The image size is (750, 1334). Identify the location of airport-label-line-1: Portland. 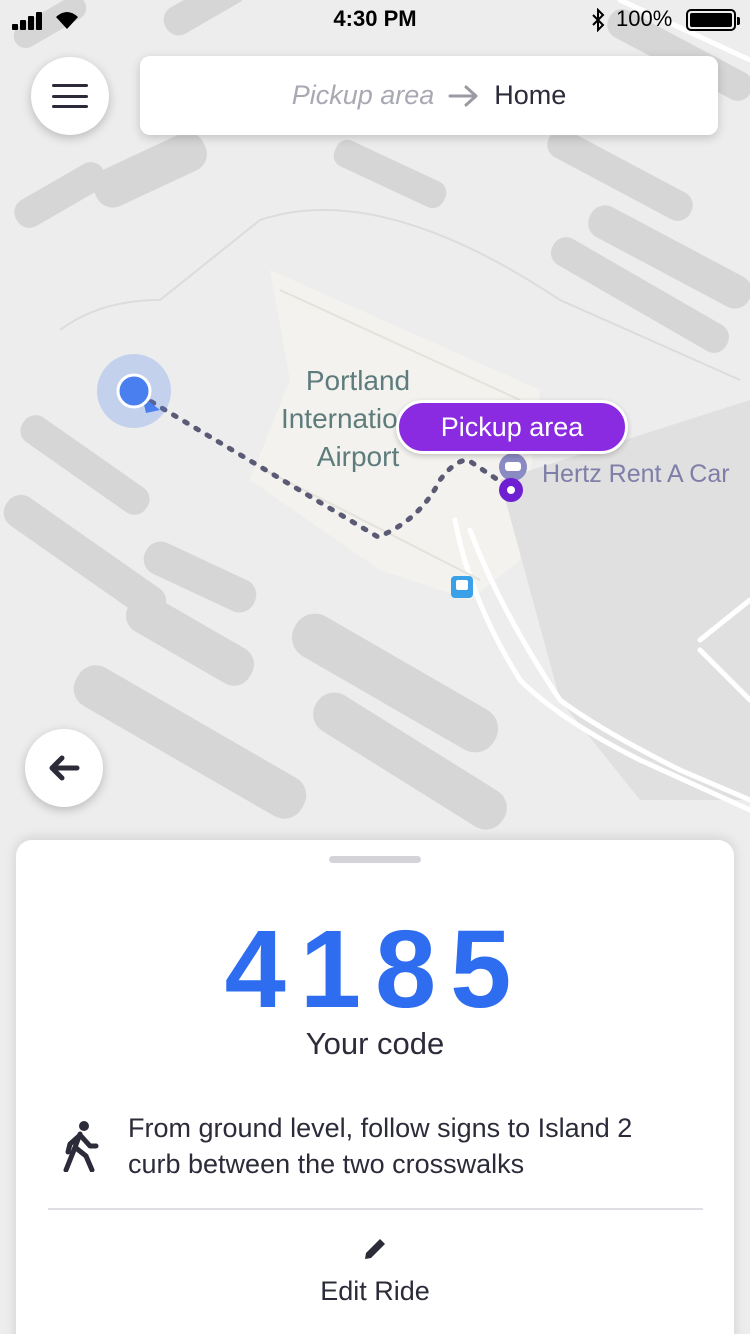
(358, 380).